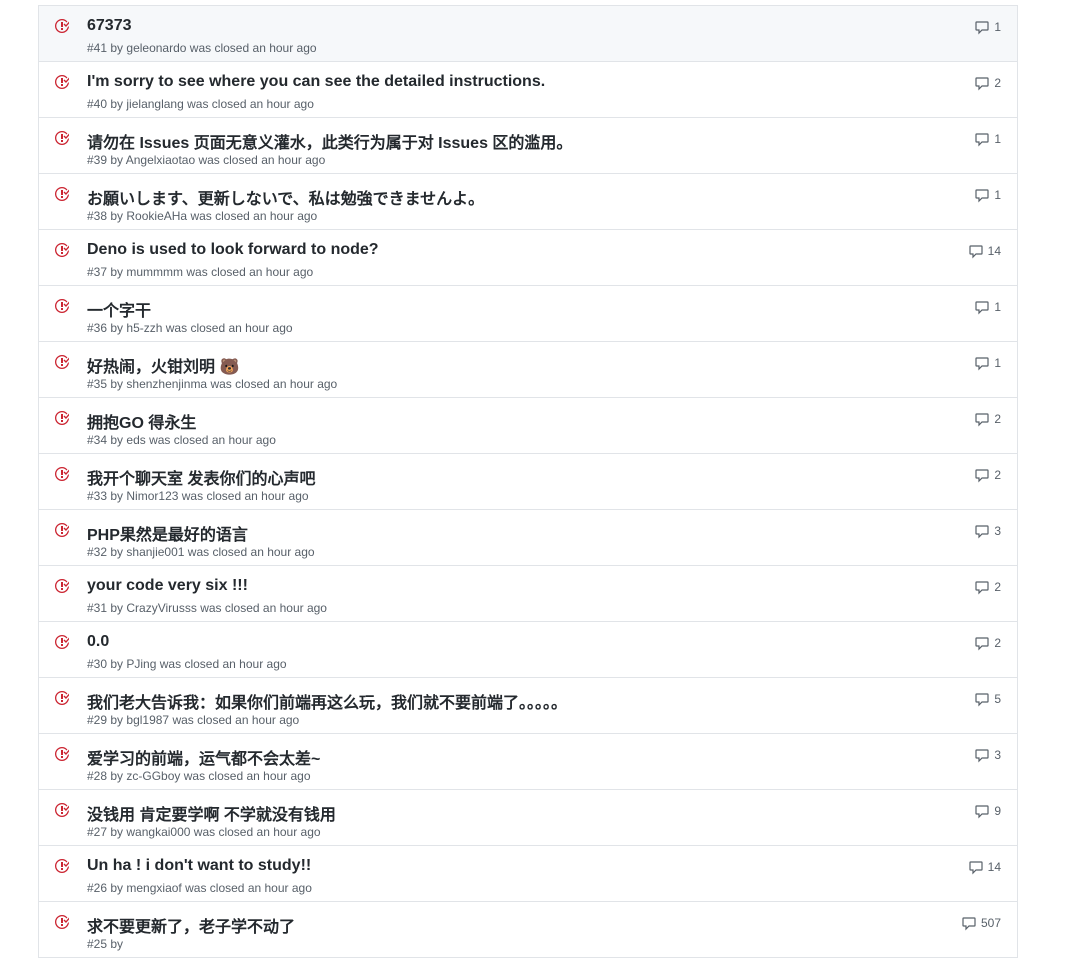 The image size is (1078, 958). What do you see at coordinates (193, 720) in the screenshot?
I see `issue-meta: #29 by bgl1987 was closed an hour ago` at bounding box center [193, 720].